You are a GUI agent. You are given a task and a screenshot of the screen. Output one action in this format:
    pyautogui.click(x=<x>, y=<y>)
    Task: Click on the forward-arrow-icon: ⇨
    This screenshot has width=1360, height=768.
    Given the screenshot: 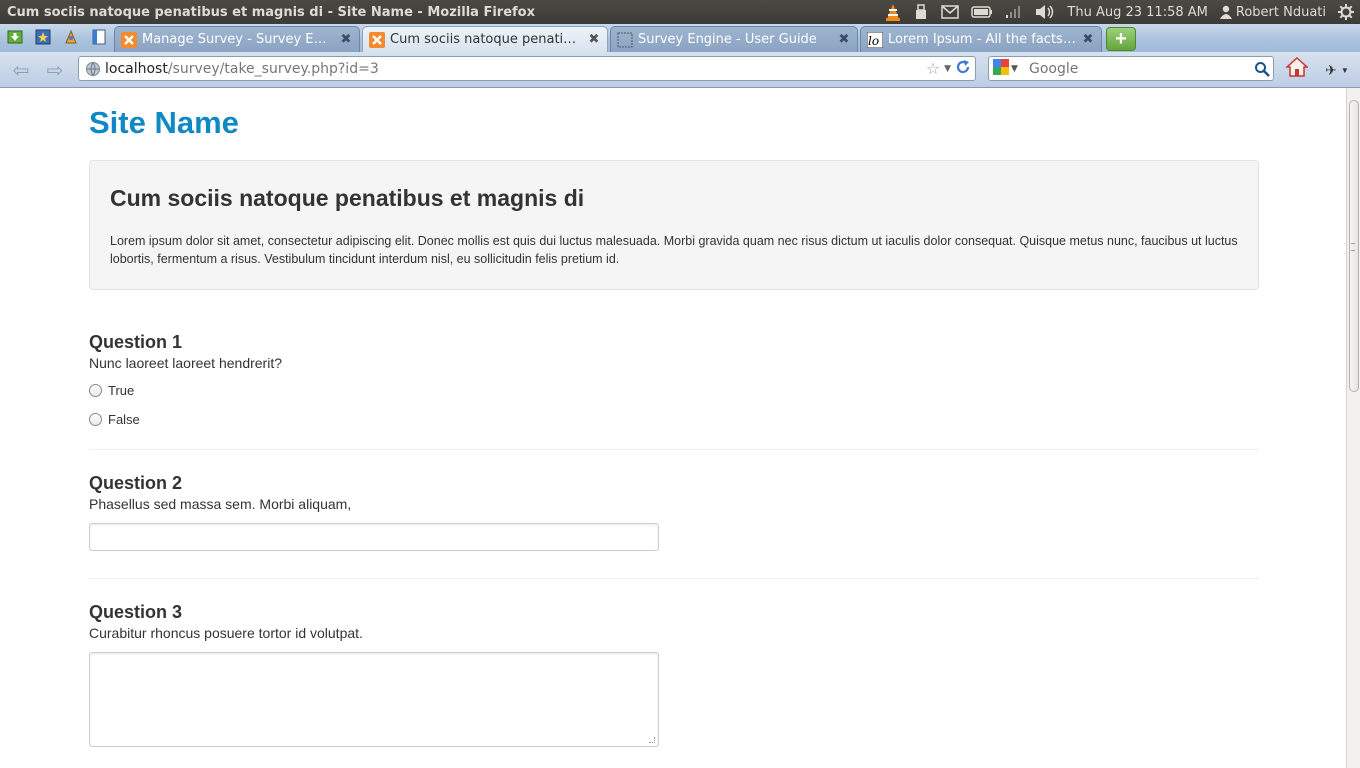 What is the action you would take?
    pyautogui.click(x=55, y=70)
    